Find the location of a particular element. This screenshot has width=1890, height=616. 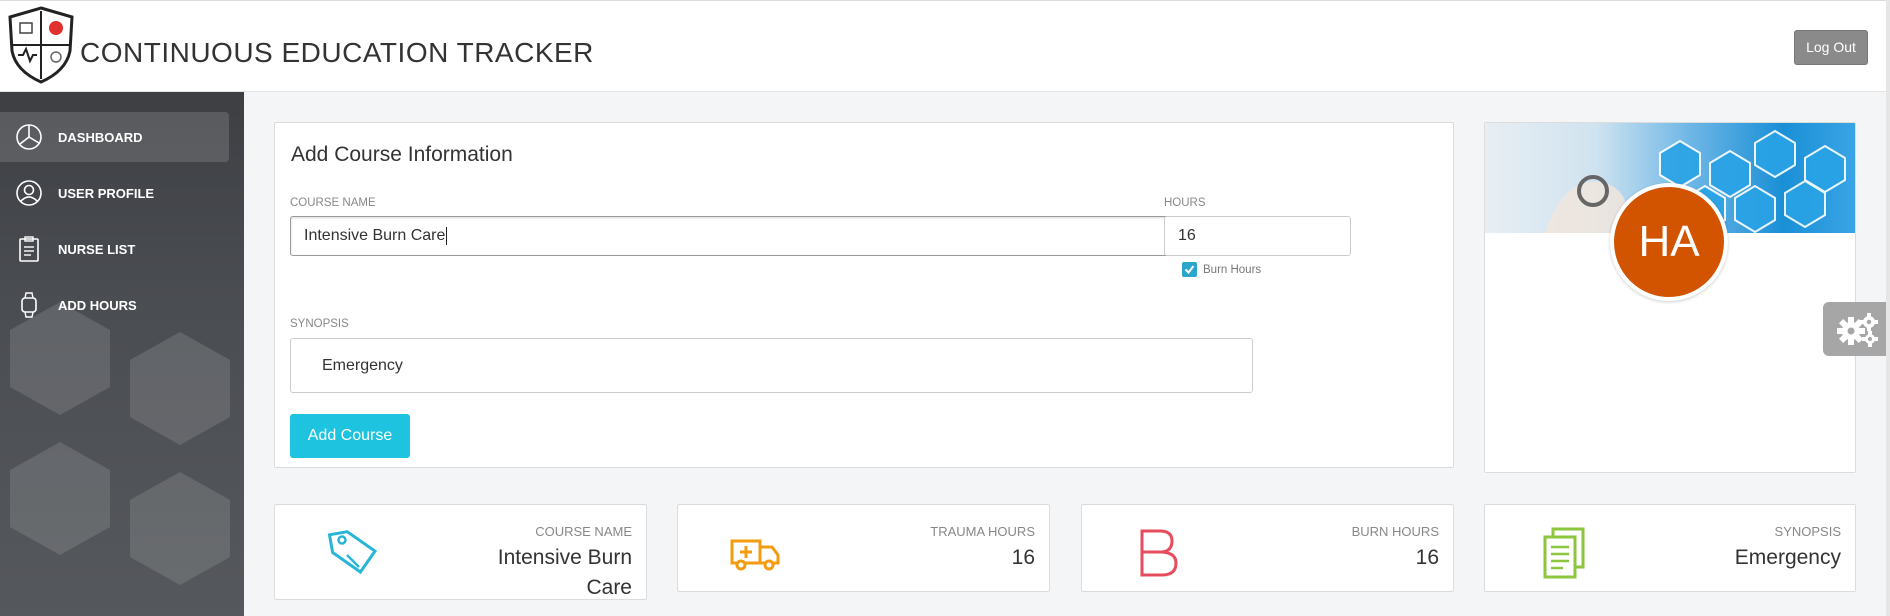

stat-label: COURSE NAME is located at coordinates (583, 531).